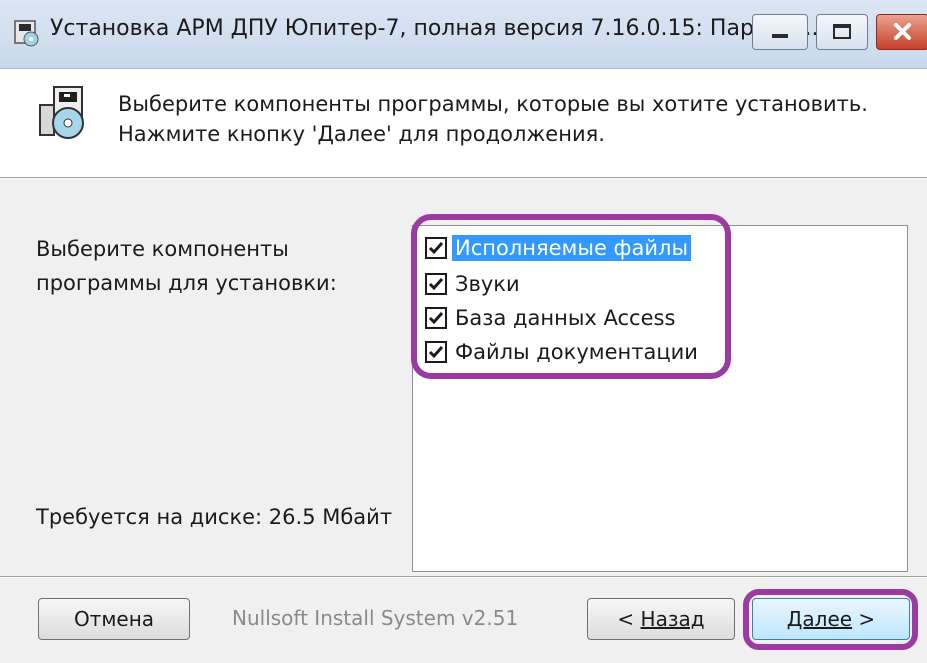 The height and width of the screenshot is (663, 927). Describe the element at coordinates (672, 619) in the screenshot. I see `back-label: Назад` at that location.